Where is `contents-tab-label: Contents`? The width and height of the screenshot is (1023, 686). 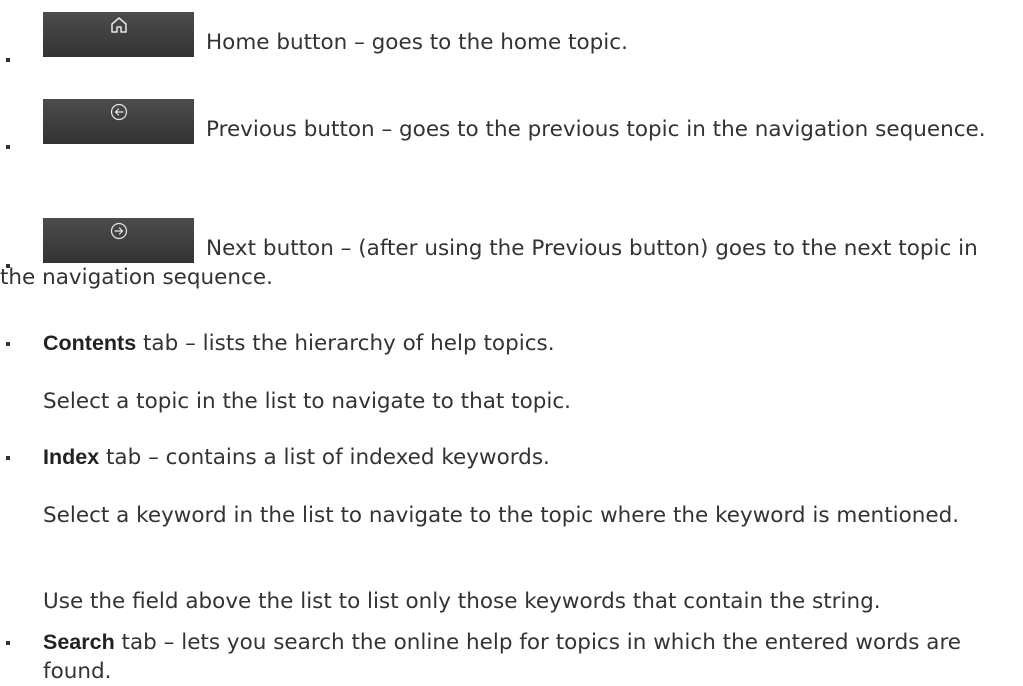
contents-tab-label: Contents is located at coordinates (90, 343).